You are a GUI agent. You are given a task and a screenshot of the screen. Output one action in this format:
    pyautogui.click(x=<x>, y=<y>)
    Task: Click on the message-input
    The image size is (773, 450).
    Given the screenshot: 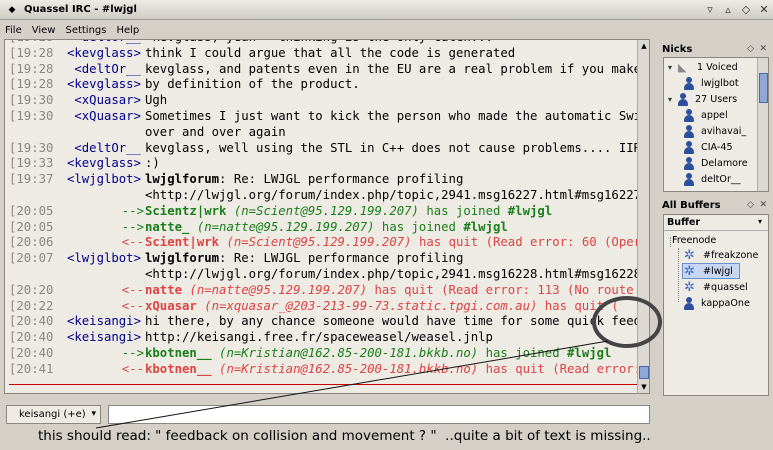 What is the action you would take?
    pyautogui.click(x=379, y=414)
    